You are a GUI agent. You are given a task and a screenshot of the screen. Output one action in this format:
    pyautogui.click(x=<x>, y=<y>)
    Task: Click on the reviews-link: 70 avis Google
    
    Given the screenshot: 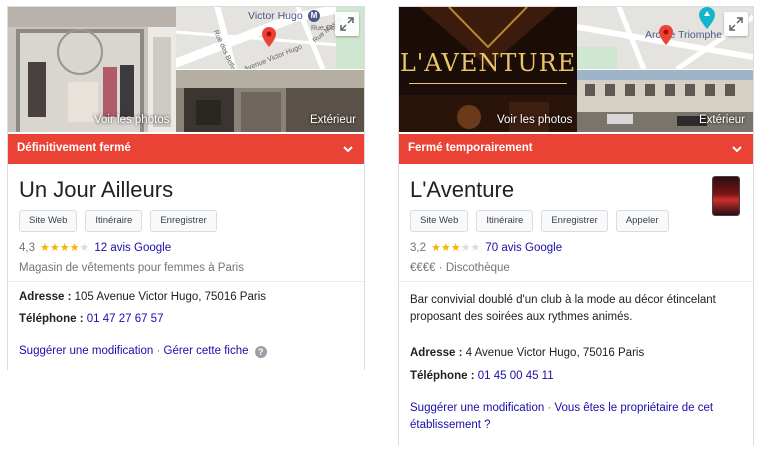 What is the action you would take?
    pyautogui.click(x=523, y=248)
    